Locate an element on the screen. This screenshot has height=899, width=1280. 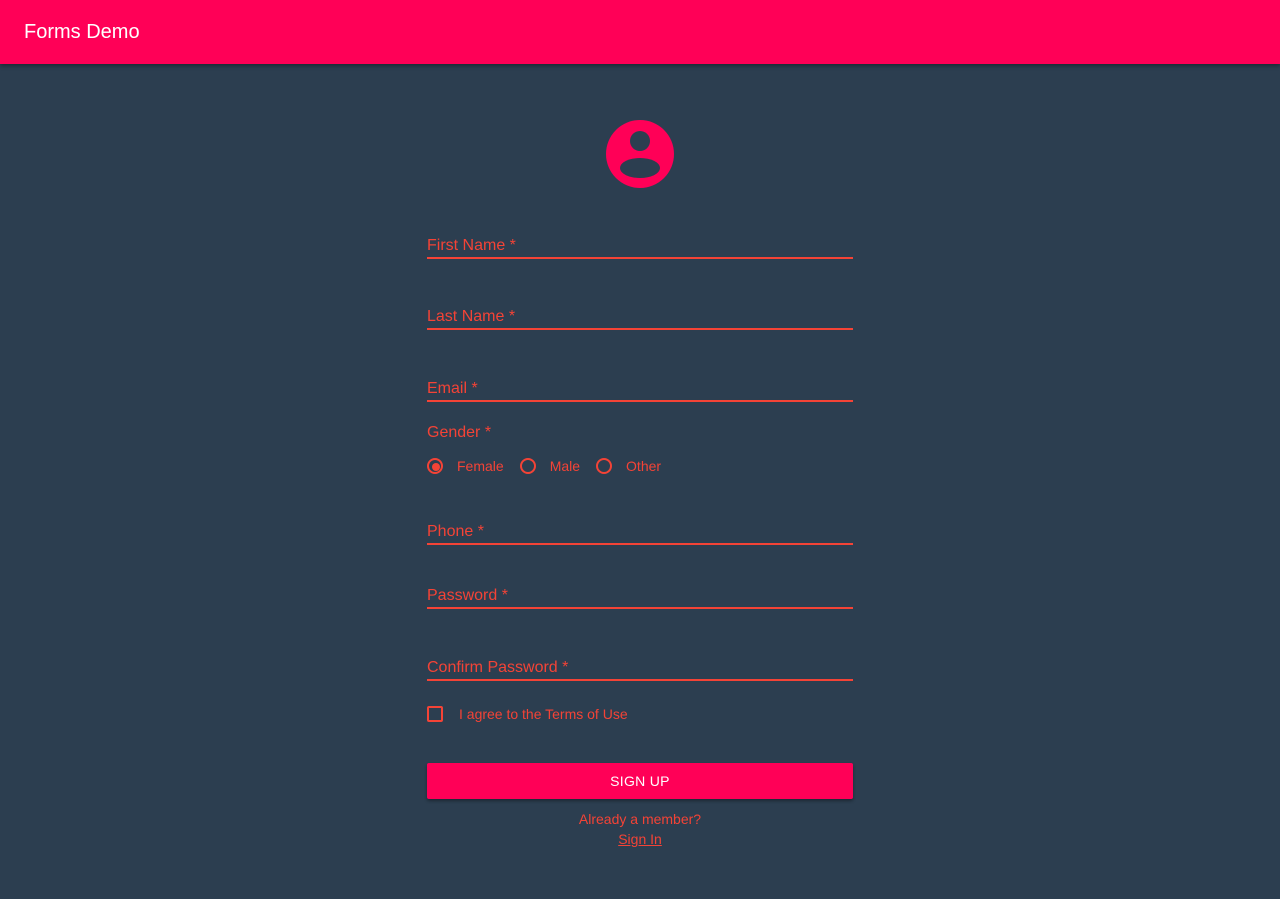
password-field: Password * is located at coordinates (640, 595).